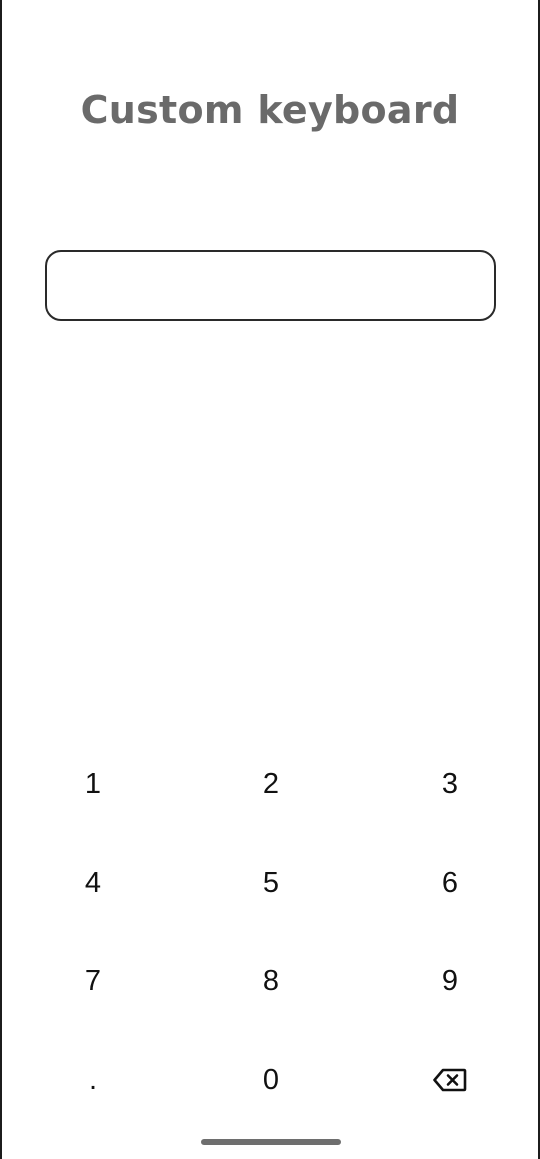 This screenshot has height=1159, width=540. I want to click on key-6: 6, so click(450, 883).